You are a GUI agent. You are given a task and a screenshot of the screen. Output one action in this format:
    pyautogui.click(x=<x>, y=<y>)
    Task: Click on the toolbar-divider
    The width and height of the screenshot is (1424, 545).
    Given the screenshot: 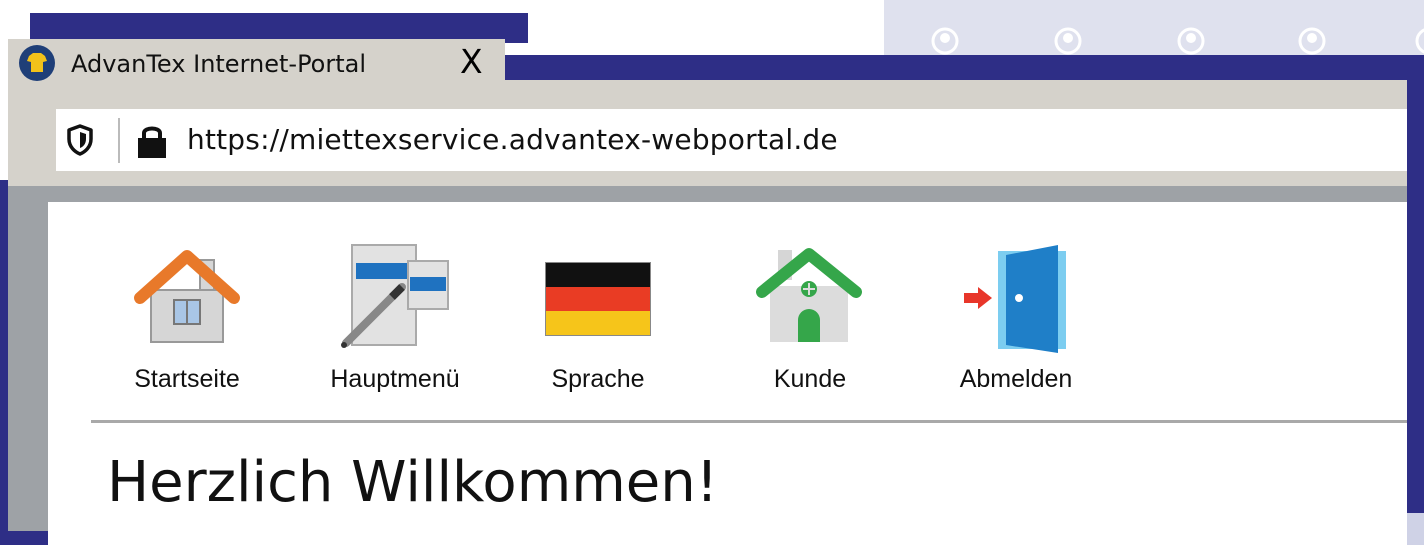 What is the action you would take?
    pyautogui.click(x=749, y=421)
    